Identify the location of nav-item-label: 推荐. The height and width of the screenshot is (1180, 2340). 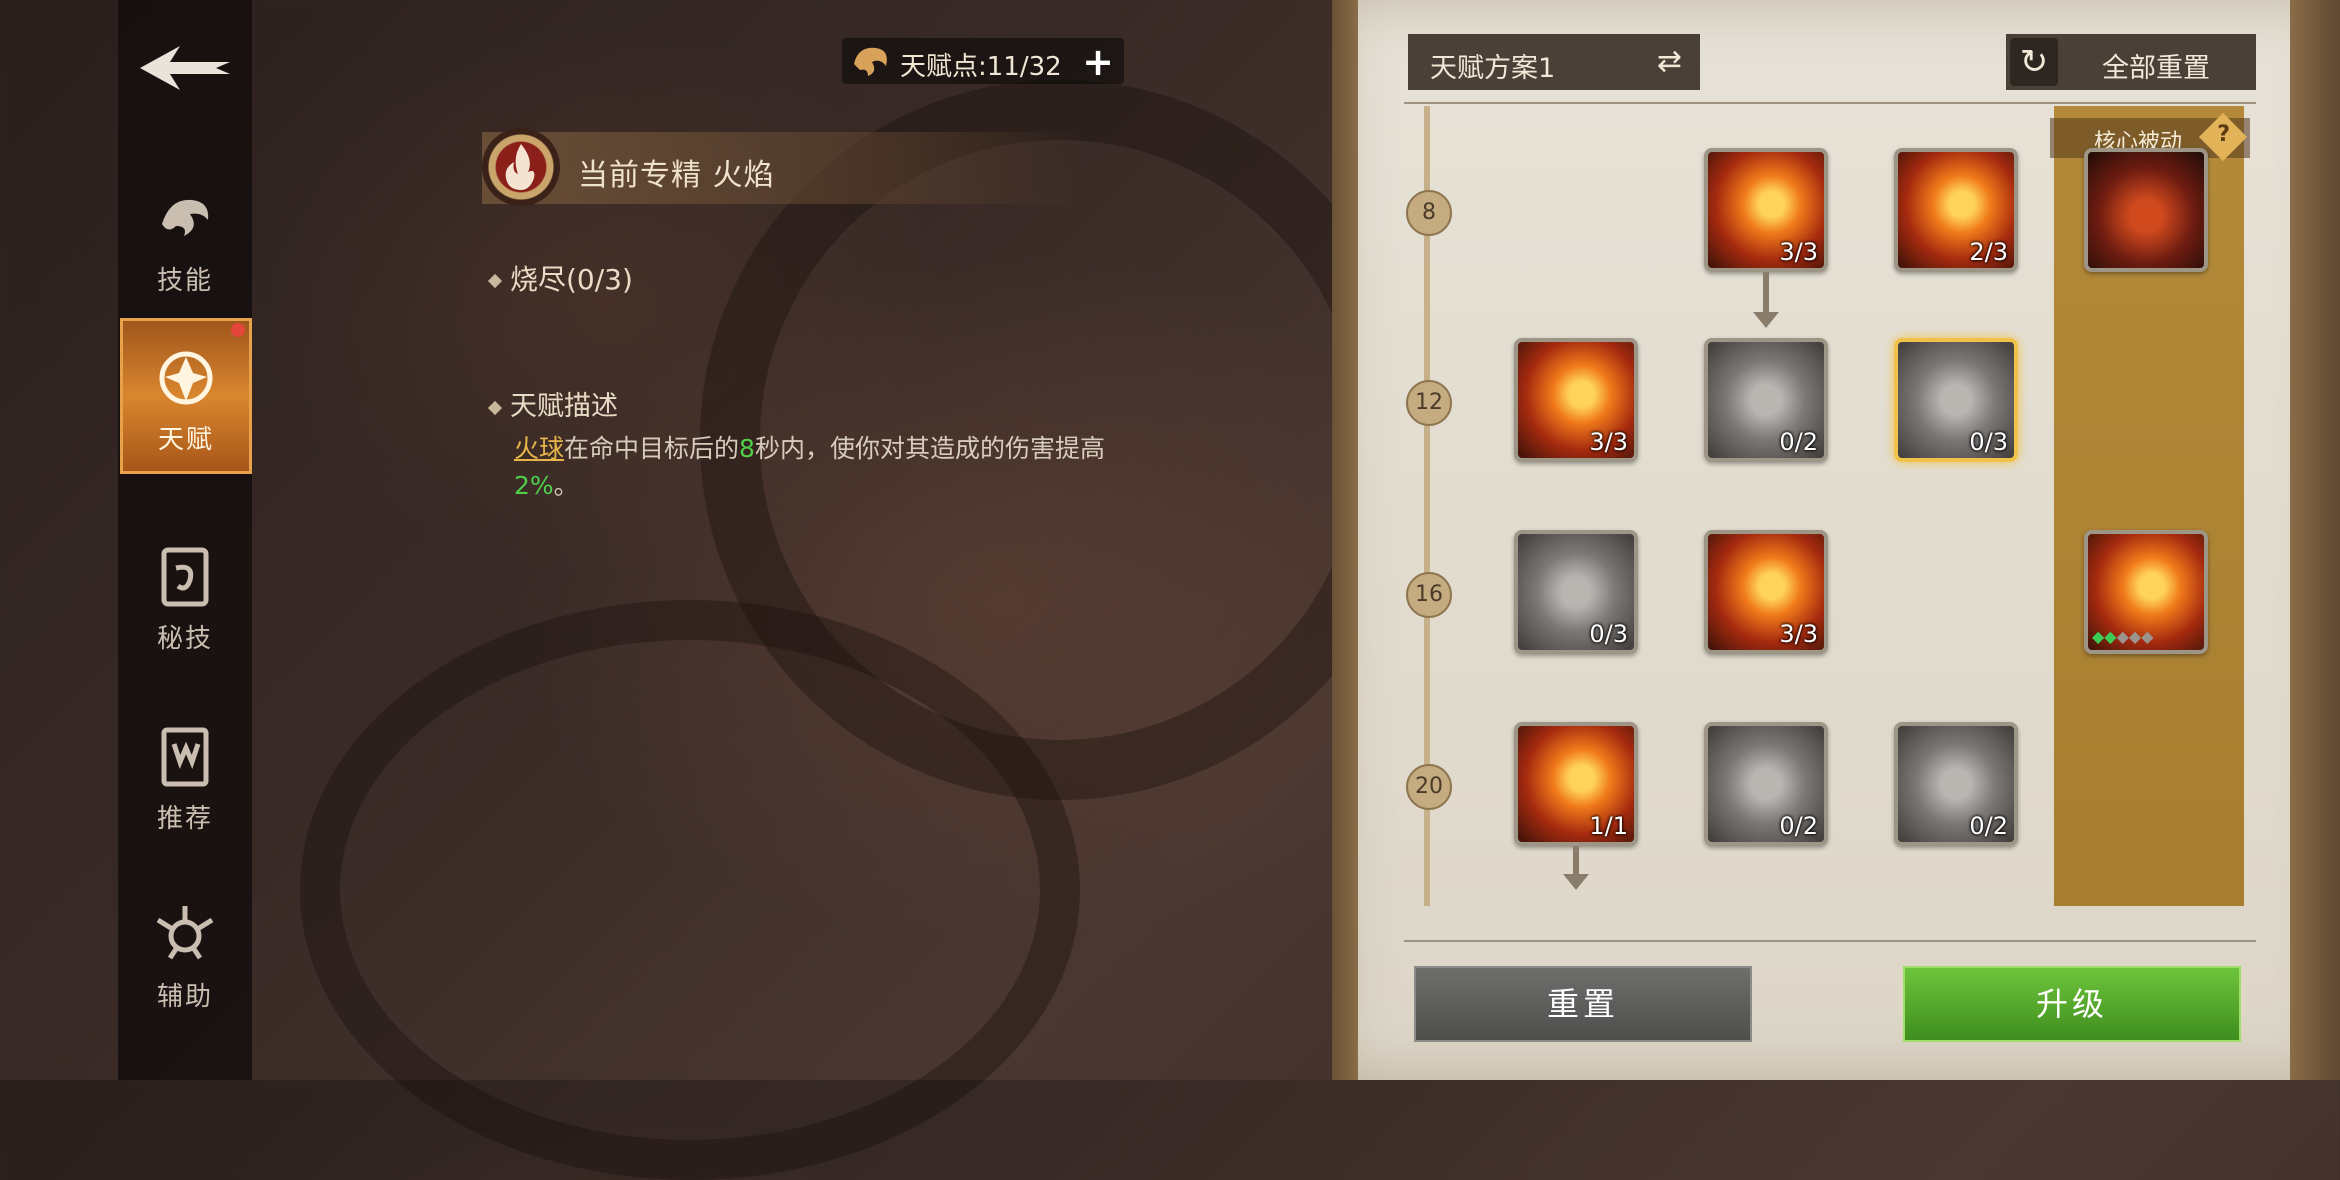
(184, 819).